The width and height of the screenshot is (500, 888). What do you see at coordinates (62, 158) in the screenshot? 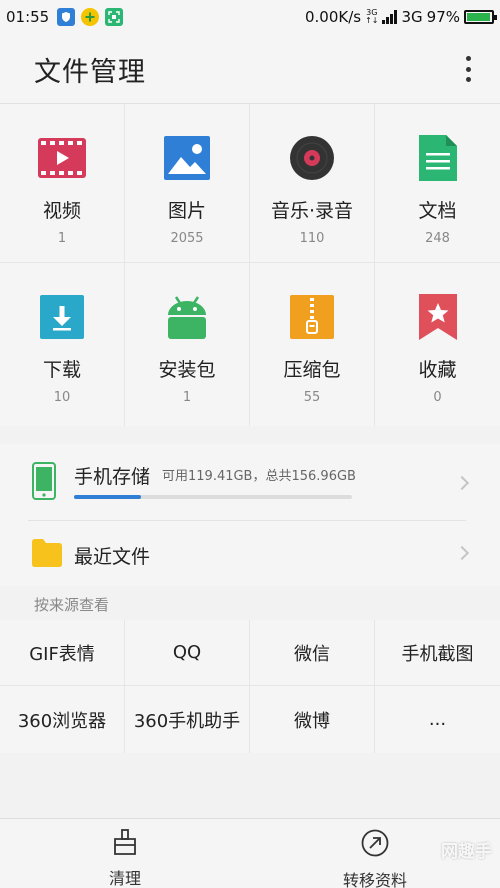
I see `video-icon` at bounding box center [62, 158].